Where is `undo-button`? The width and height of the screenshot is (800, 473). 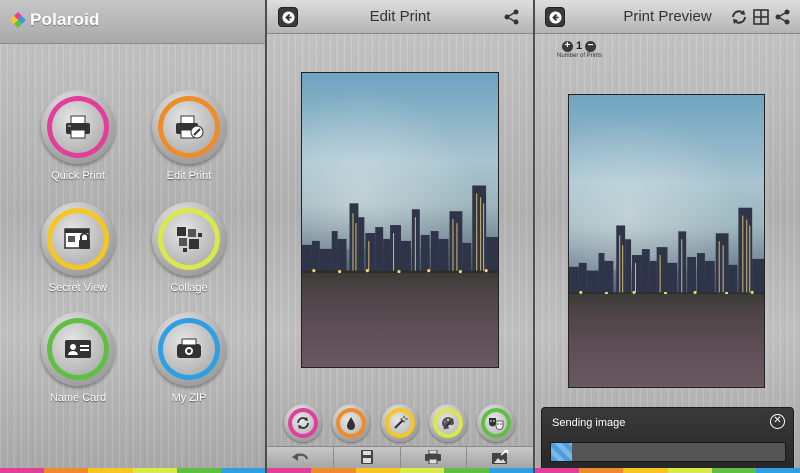
undo-button is located at coordinates (300, 457).